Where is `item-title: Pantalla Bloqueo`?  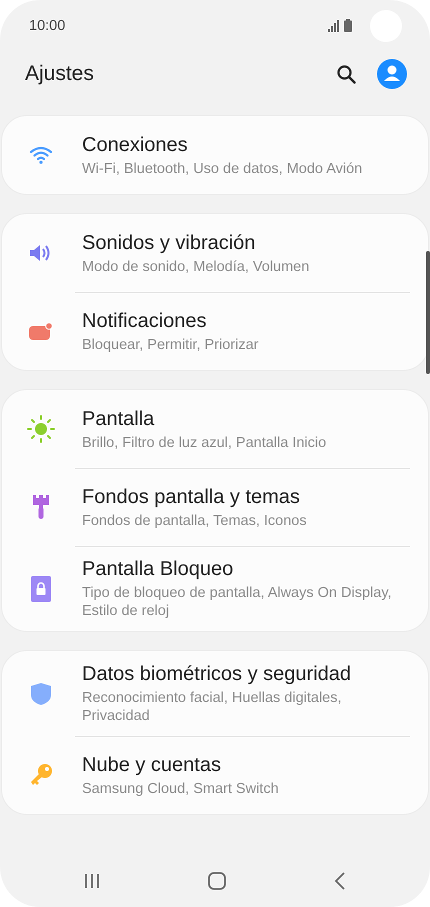
item-title: Pantalla Bloqueo is located at coordinates (158, 569).